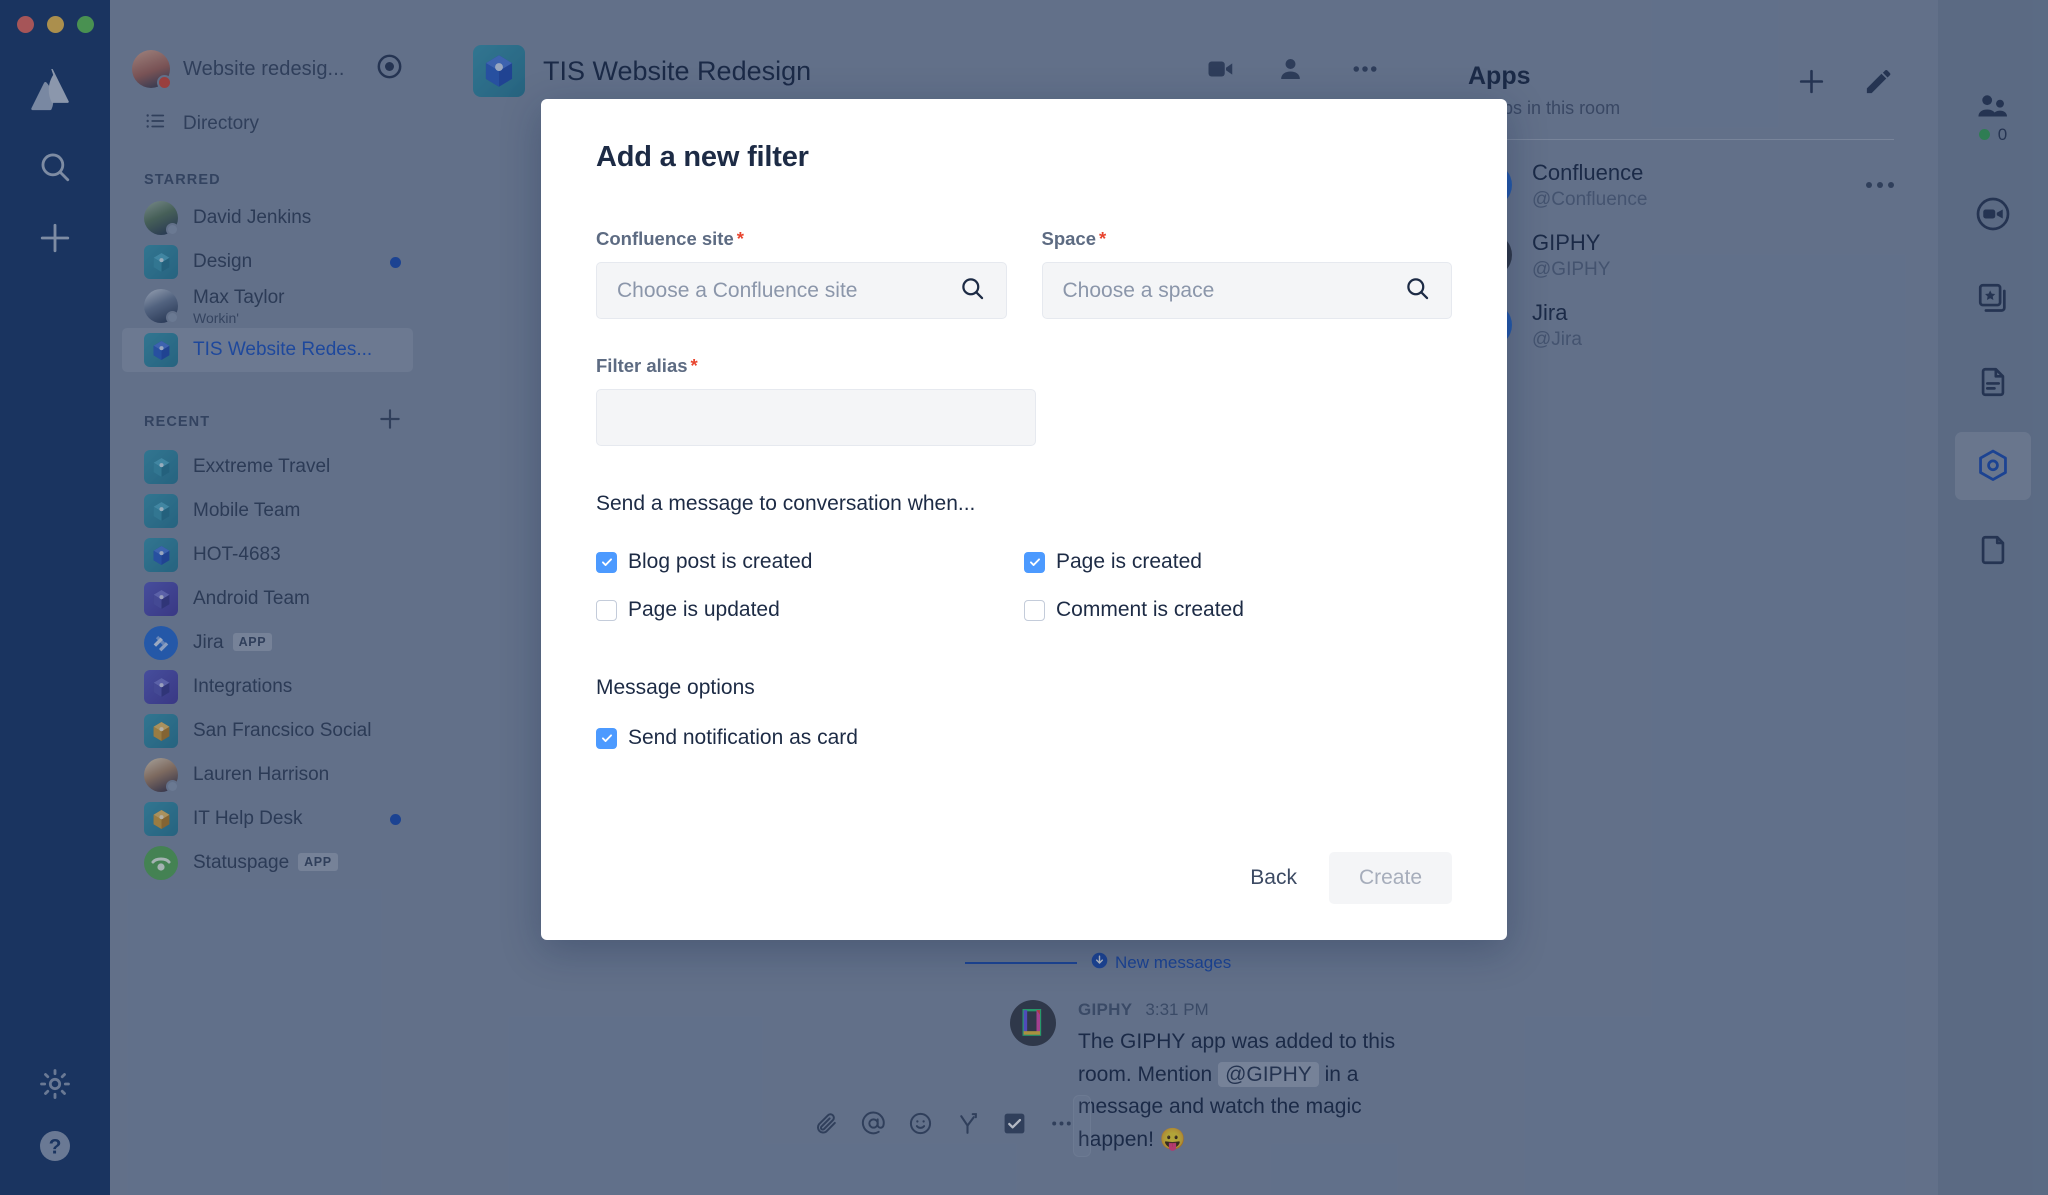 Image resolution: width=2048 pixels, height=1195 pixels. Describe the element at coordinates (1024, 738) in the screenshot. I see `checkbox-send-notification-as-card: Send notification as card` at that location.